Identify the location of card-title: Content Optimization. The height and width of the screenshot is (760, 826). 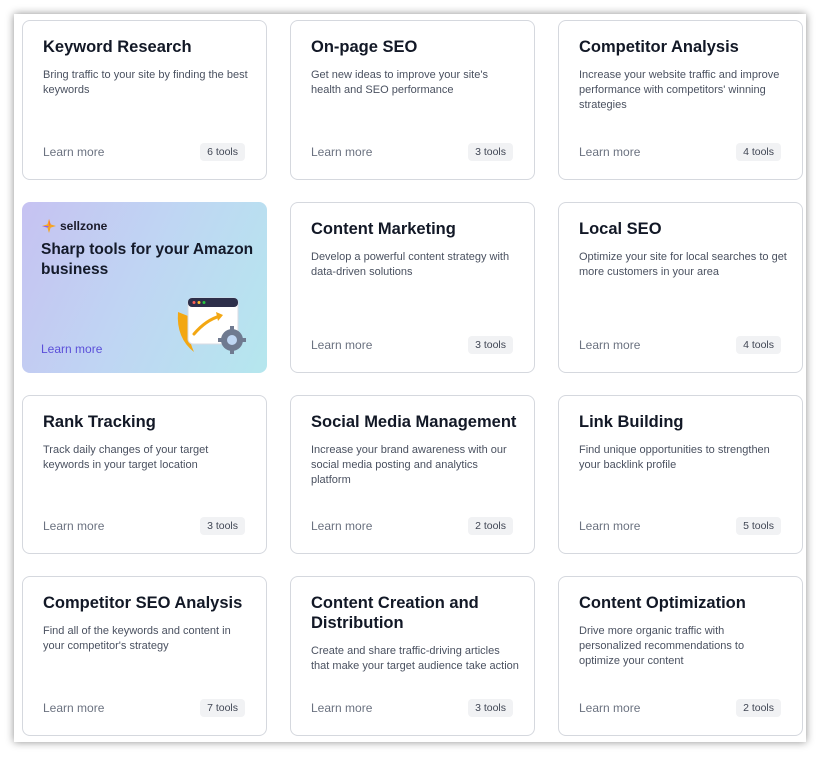
(662, 603).